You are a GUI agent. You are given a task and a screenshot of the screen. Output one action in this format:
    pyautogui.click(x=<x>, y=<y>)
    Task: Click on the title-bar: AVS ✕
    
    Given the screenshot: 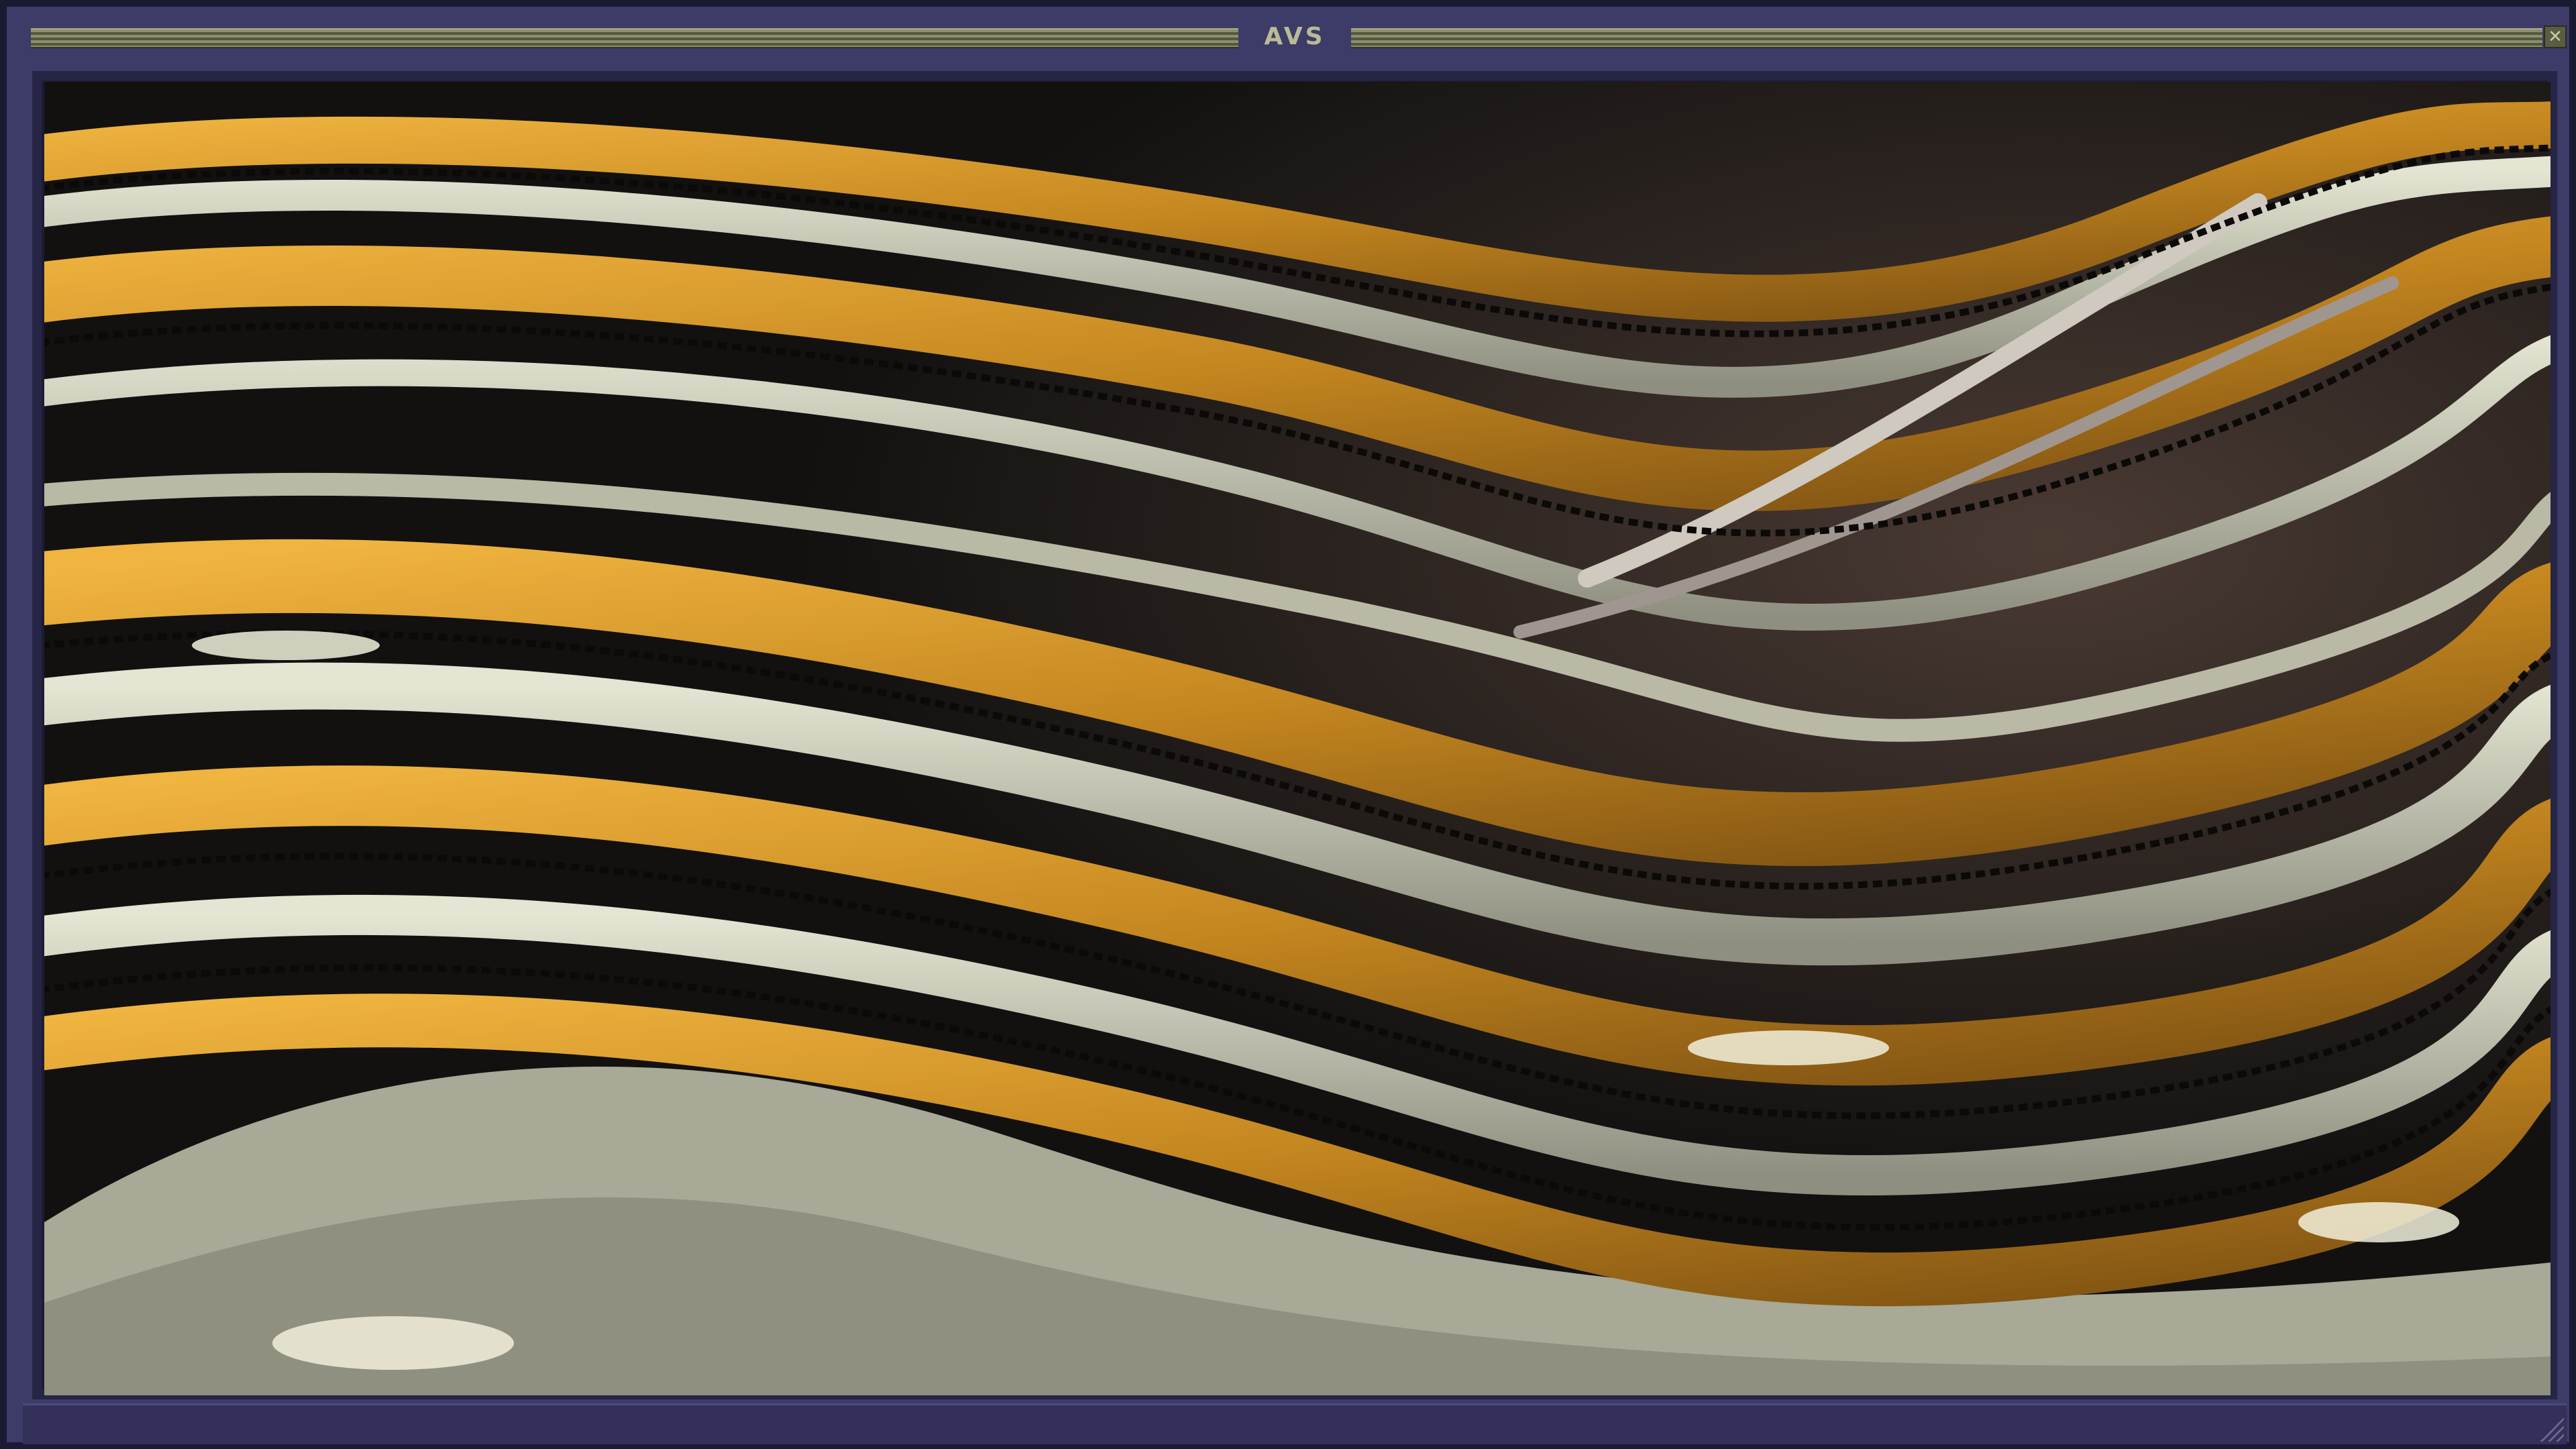 What is the action you would take?
    pyautogui.click(x=1295, y=37)
    